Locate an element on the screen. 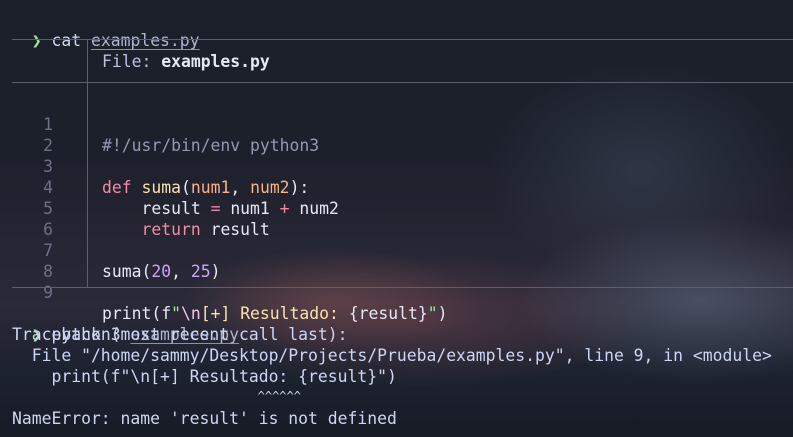  code-line: 9 print(f"\n[+] Resultado: {result}") is located at coordinates (396, 292).